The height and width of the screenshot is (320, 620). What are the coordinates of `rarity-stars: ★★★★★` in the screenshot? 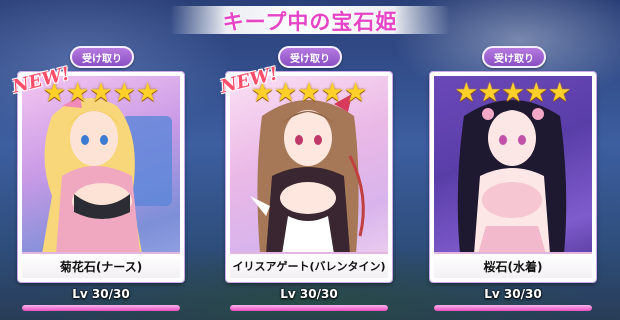 It's located at (513, 93).